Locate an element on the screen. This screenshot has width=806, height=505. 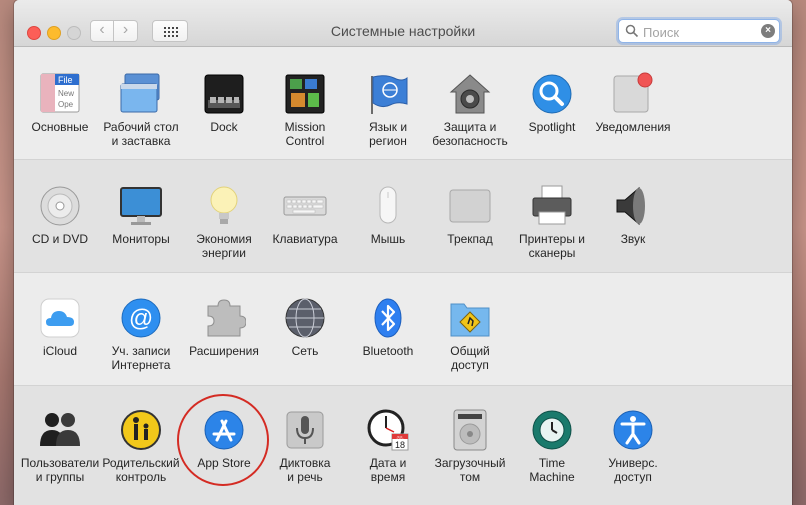
pane-mission-control: Mission Control is located at coordinates (305, 110).